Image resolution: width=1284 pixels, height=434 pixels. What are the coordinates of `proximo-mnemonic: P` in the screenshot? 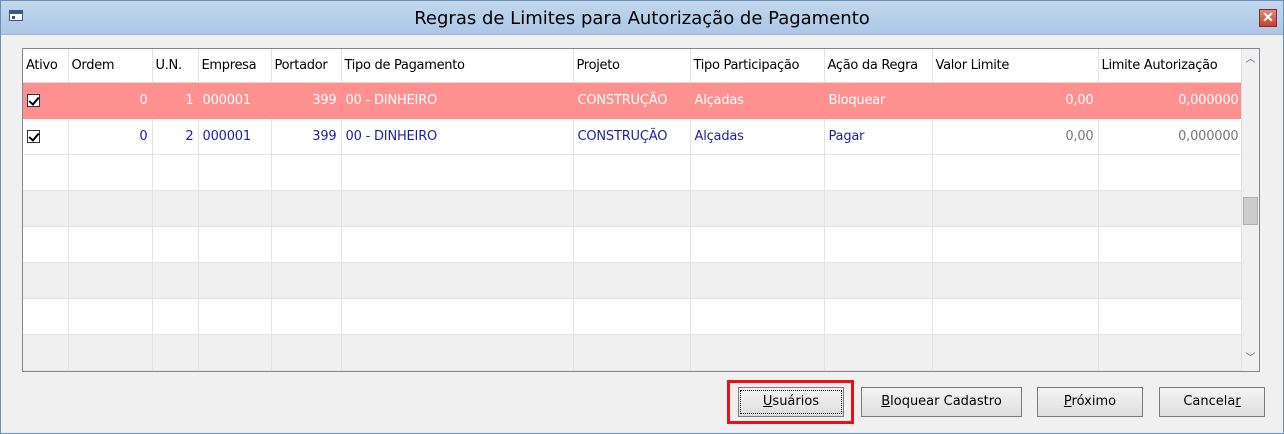 It's located at (1067, 401).